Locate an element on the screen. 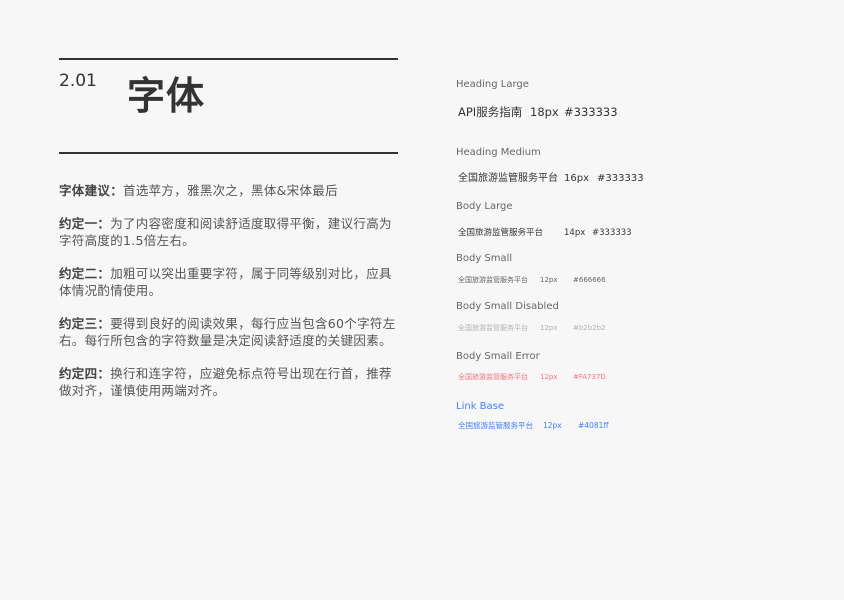  guideline-font-recommendation: 字体建议：首选苹方，雅黑次之，黑体&宋体最后 is located at coordinates (230, 190).